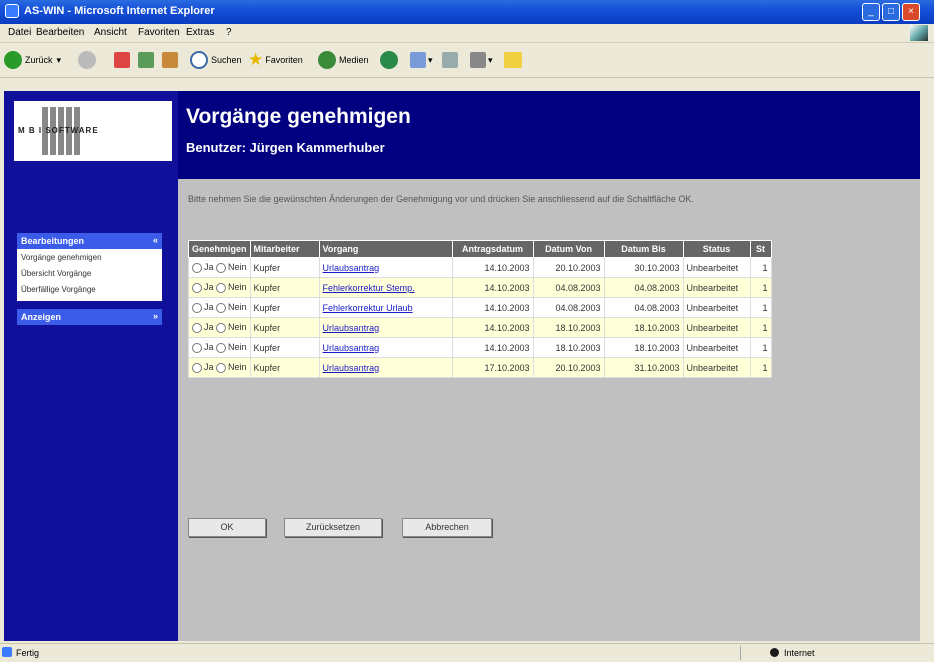  I want to click on nav-bearbeitungen: Bearbeitungen «, so click(89, 241).